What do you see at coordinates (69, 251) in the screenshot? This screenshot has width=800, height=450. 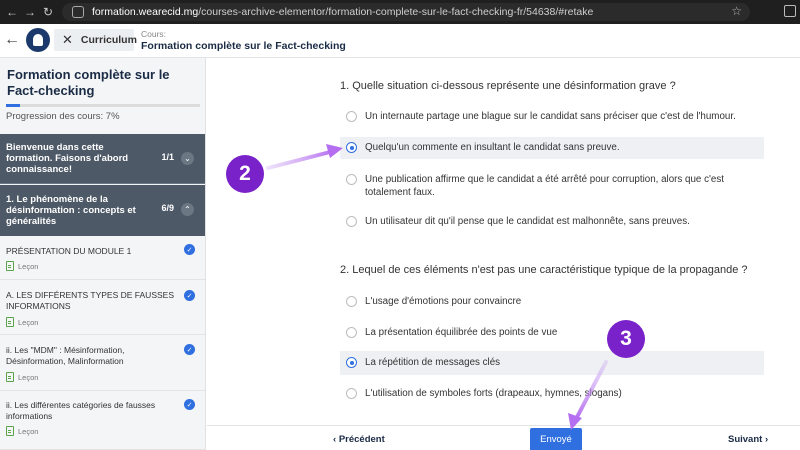 I see `lesson-title: PRÉSENTATION DU MODULE 1` at bounding box center [69, 251].